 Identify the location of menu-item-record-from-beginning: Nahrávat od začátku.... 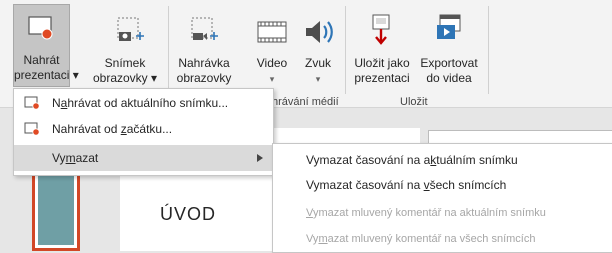
(143, 129).